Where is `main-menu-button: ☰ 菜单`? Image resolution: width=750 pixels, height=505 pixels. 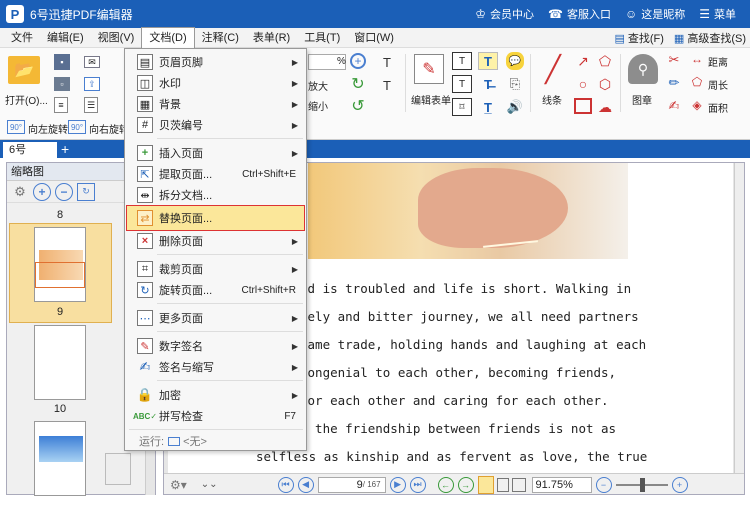 main-menu-button: ☰ 菜单 is located at coordinates (717, 14).